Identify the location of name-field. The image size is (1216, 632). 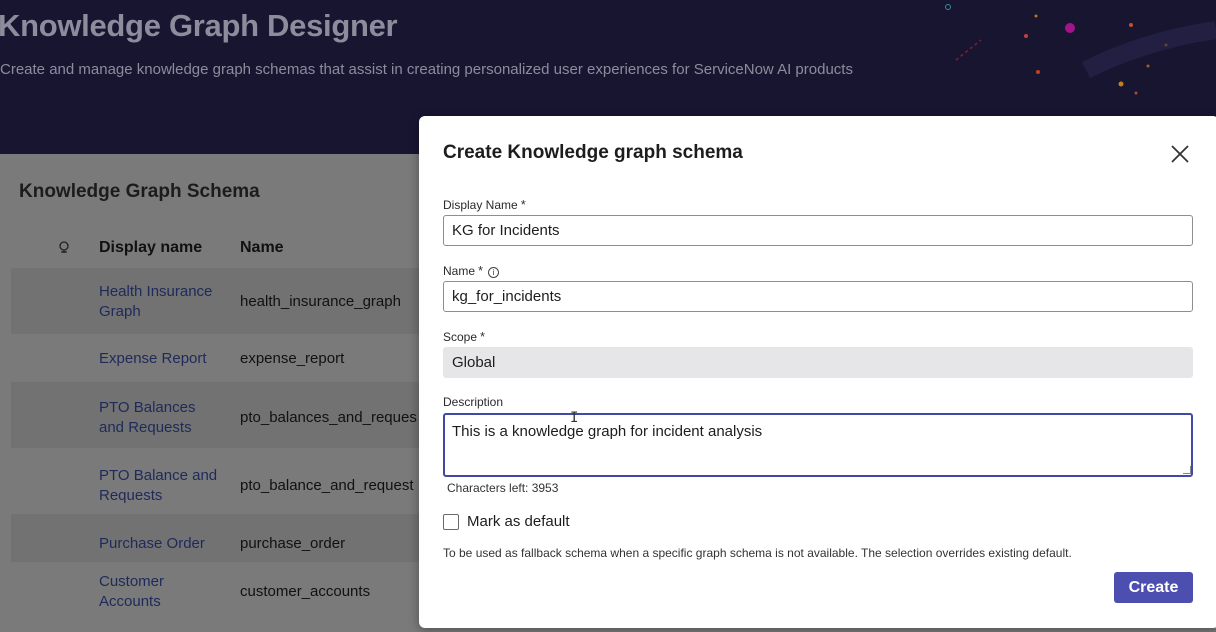
(818, 296).